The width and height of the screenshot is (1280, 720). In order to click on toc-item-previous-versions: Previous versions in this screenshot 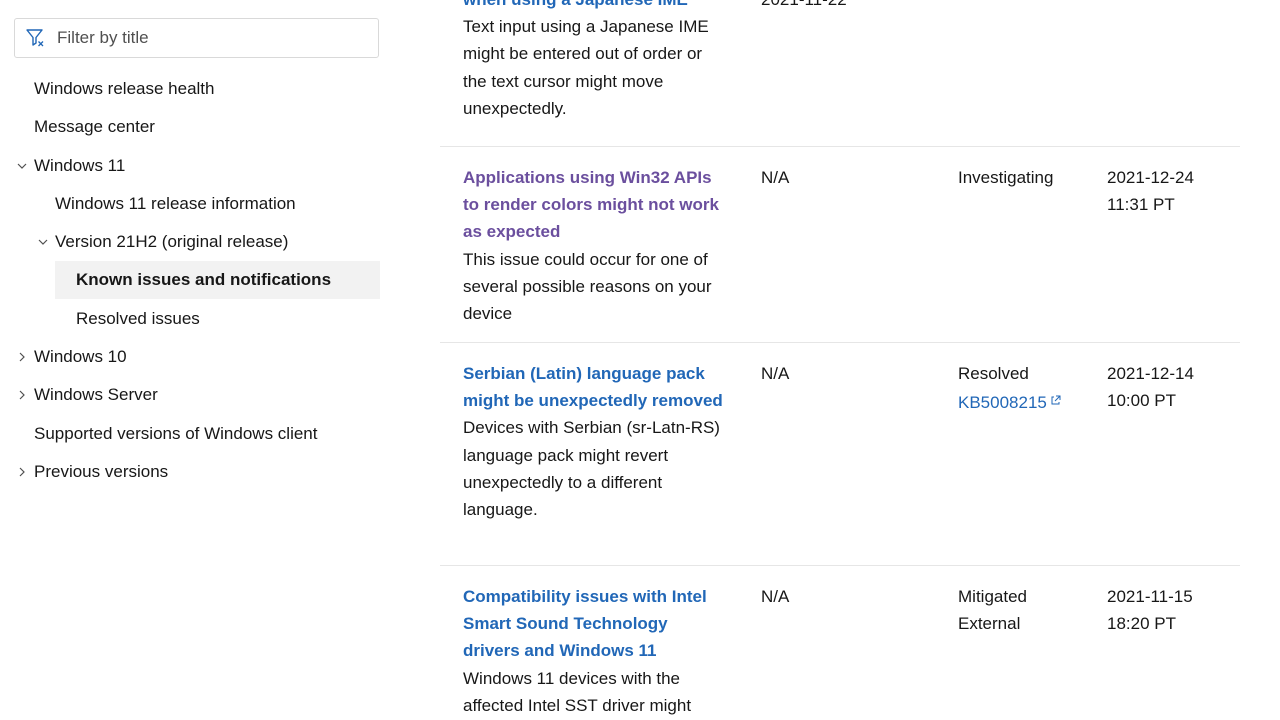, I will do `click(200, 472)`.